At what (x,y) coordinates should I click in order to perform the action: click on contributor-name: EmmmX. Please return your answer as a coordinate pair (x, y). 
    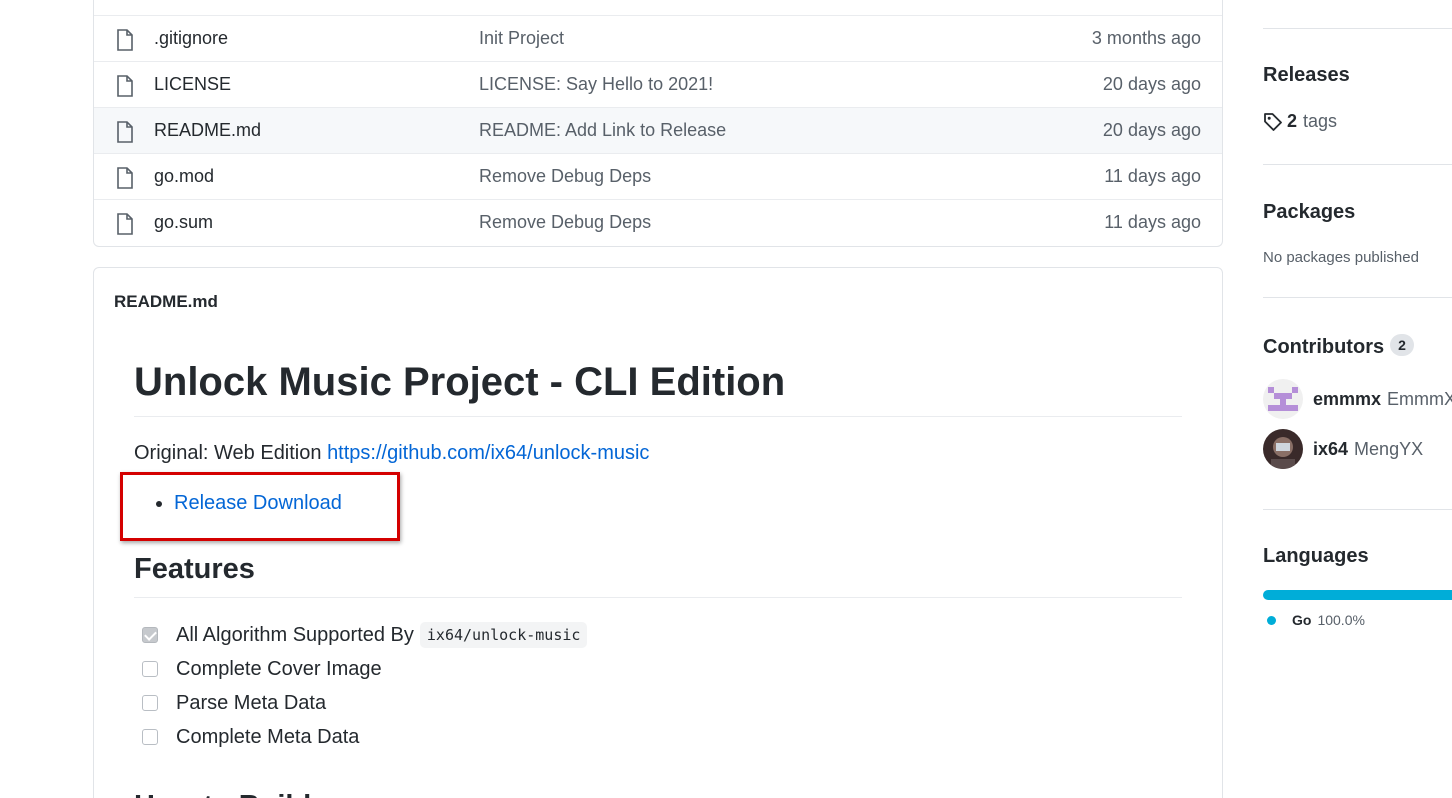
    Looking at the image, I should click on (1419, 398).